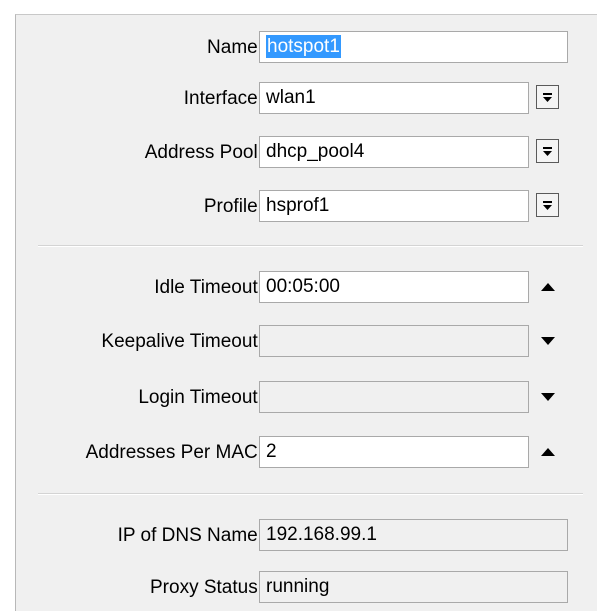 This screenshot has height=611, width=597. What do you see at coordinates (394, 397) in the screenshot?
I see `login-timeout-input` at bounding box center [394, 397].